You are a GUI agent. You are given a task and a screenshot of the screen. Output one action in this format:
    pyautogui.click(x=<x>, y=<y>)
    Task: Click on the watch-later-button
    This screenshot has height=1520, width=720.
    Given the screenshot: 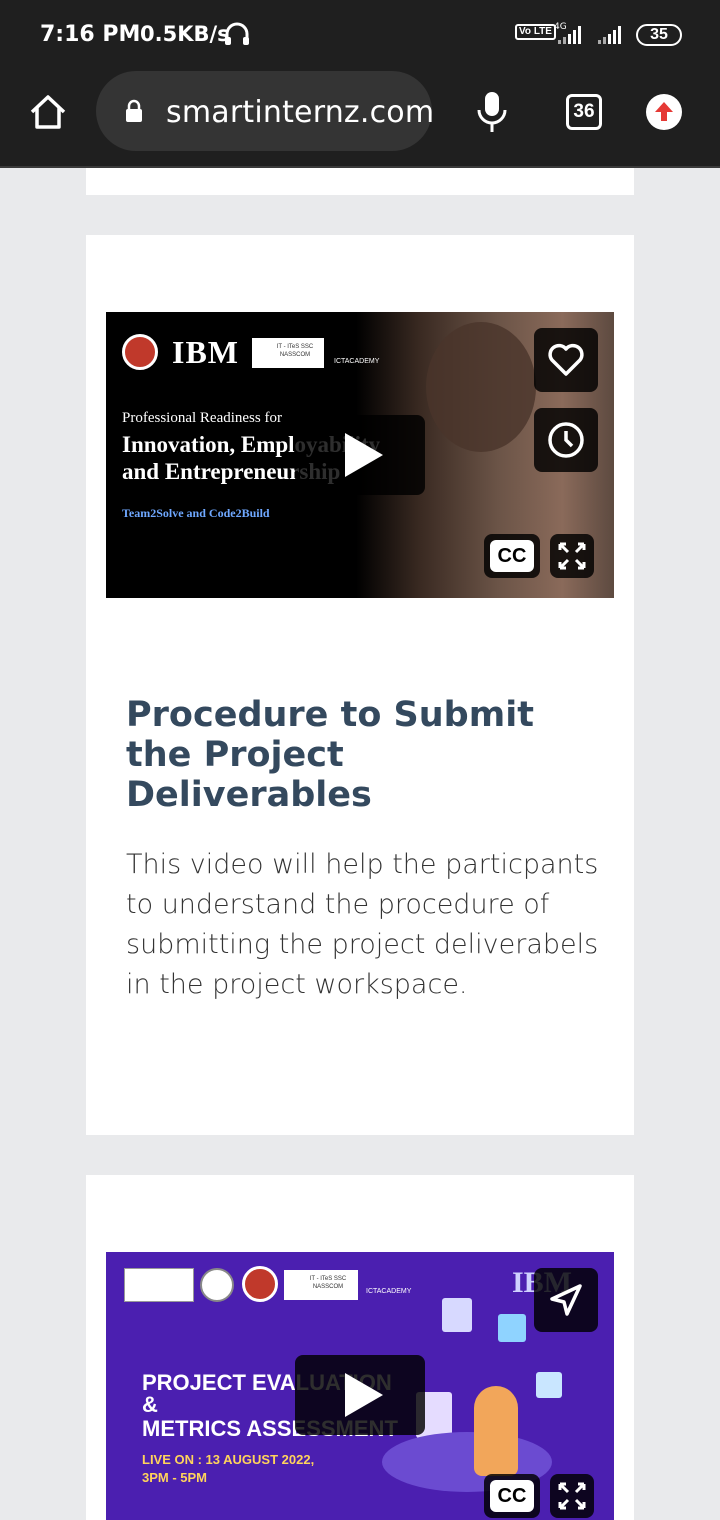 What is the action you would take?
    pyautogui.click(x=566, y=440)
    